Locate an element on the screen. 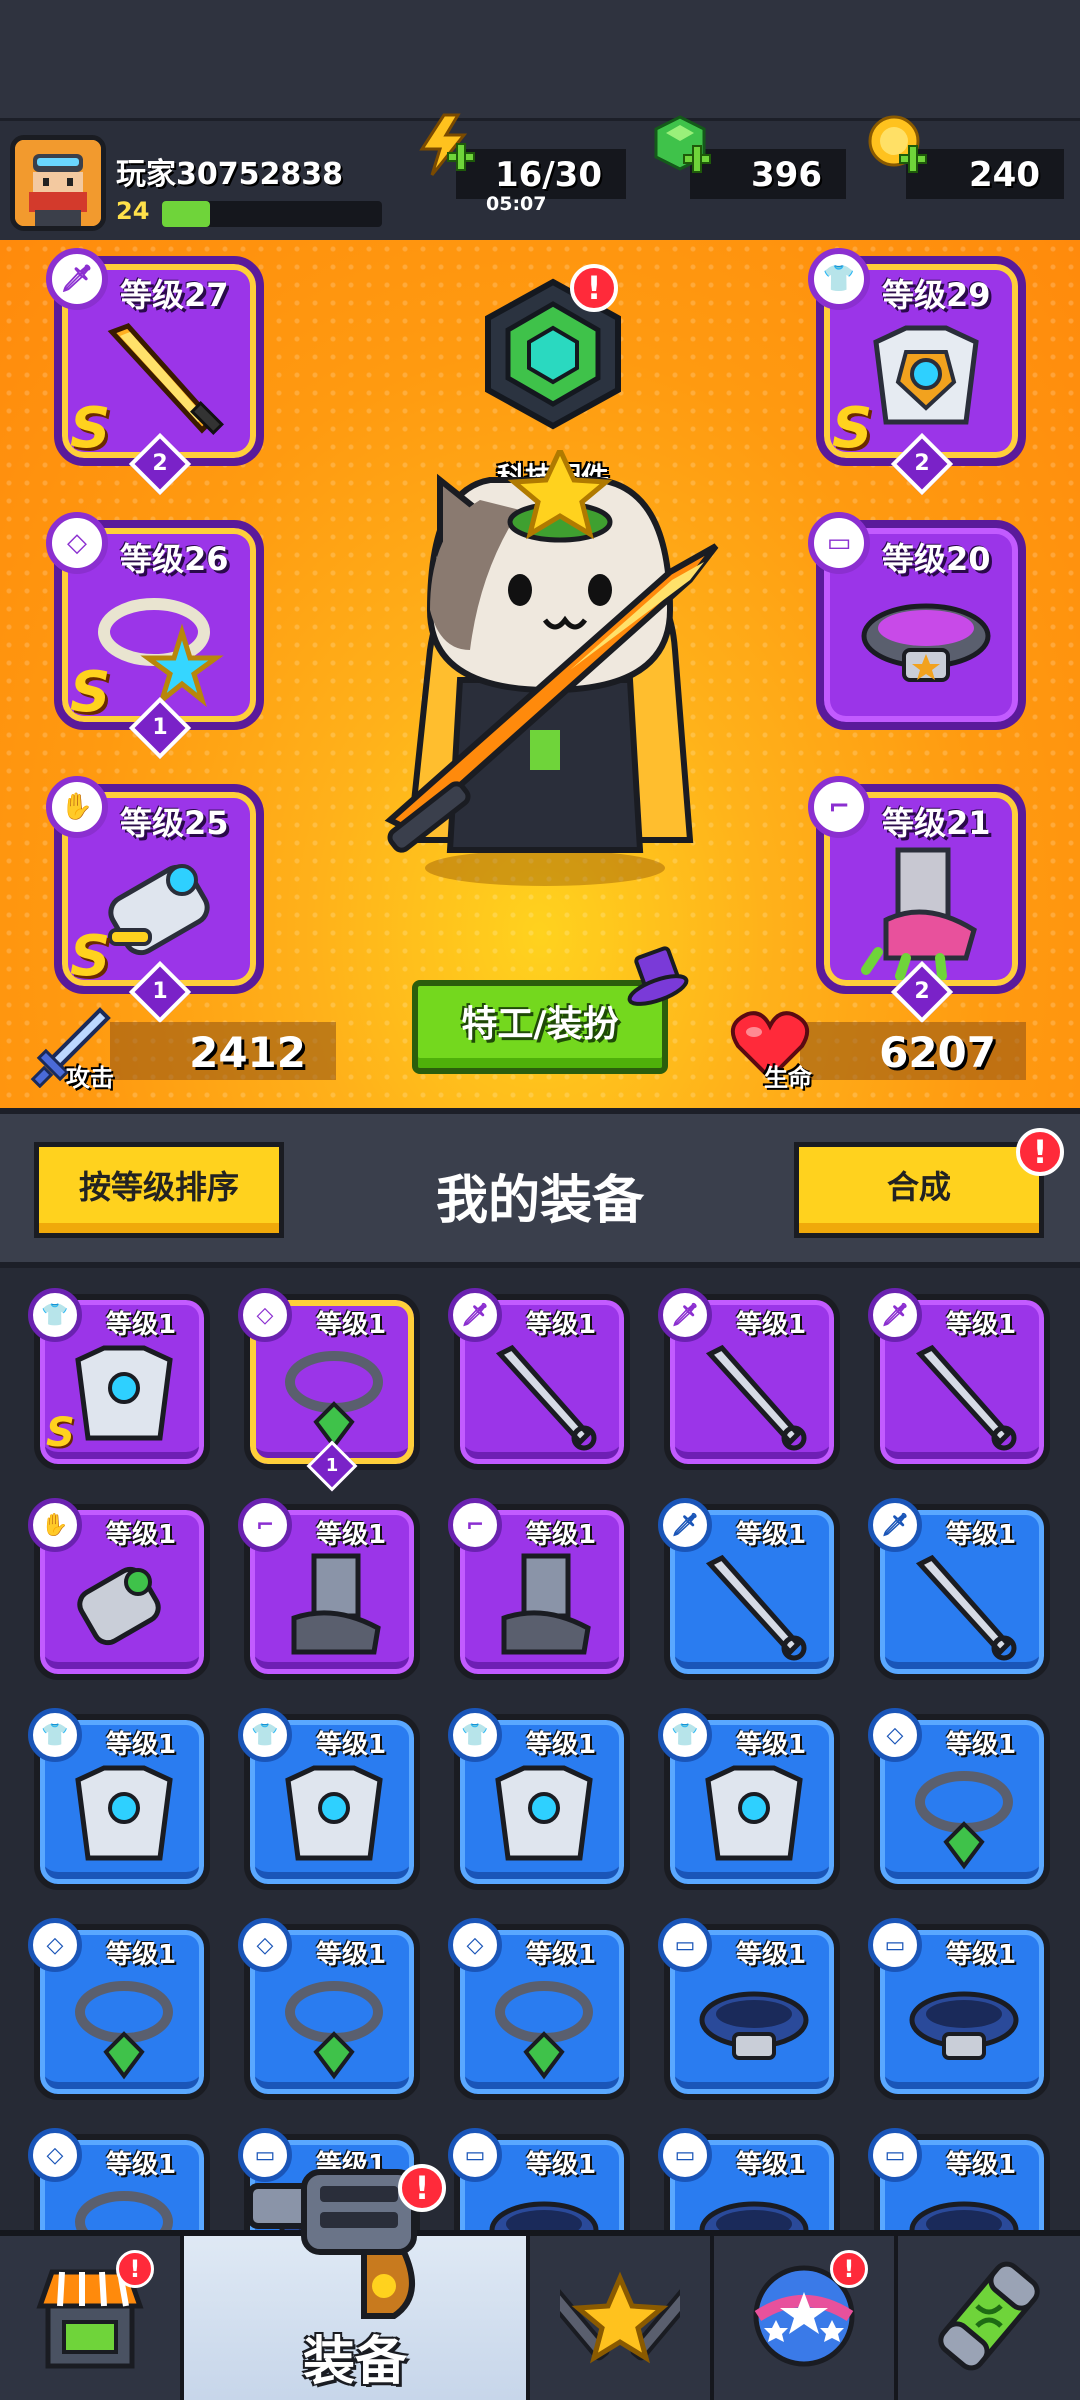  top-hat-icon is located at coordinates (658, 976).